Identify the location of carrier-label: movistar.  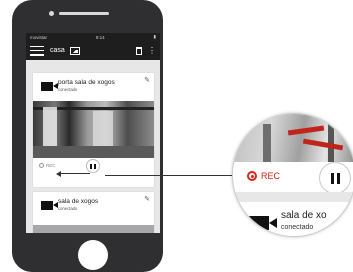
(39, 37).